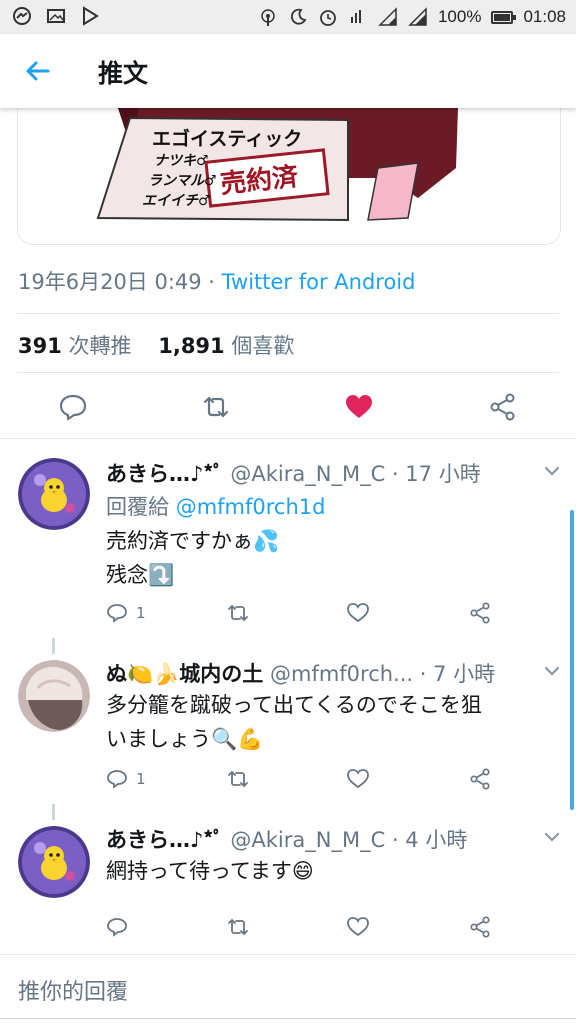 The height and width of the screenshot is (1024, 576). Describe the element at coordinates (544, 16) in the screenshot. I see `clock: 01:08` at that location.